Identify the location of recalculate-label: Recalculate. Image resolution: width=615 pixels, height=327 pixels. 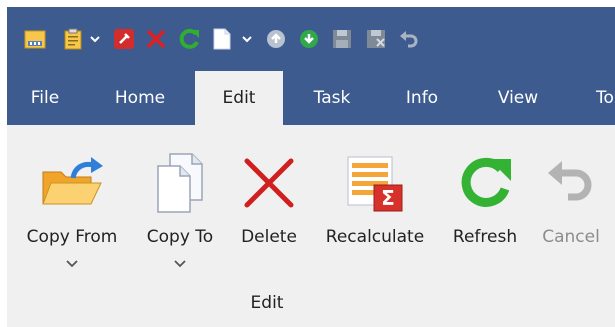
(375, 237).